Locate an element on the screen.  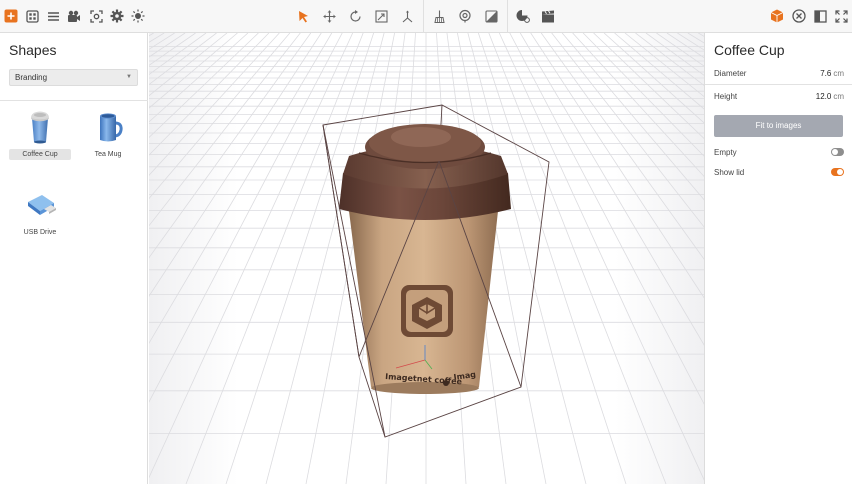
usb-drive-icon is located at coordinates (40, 207).